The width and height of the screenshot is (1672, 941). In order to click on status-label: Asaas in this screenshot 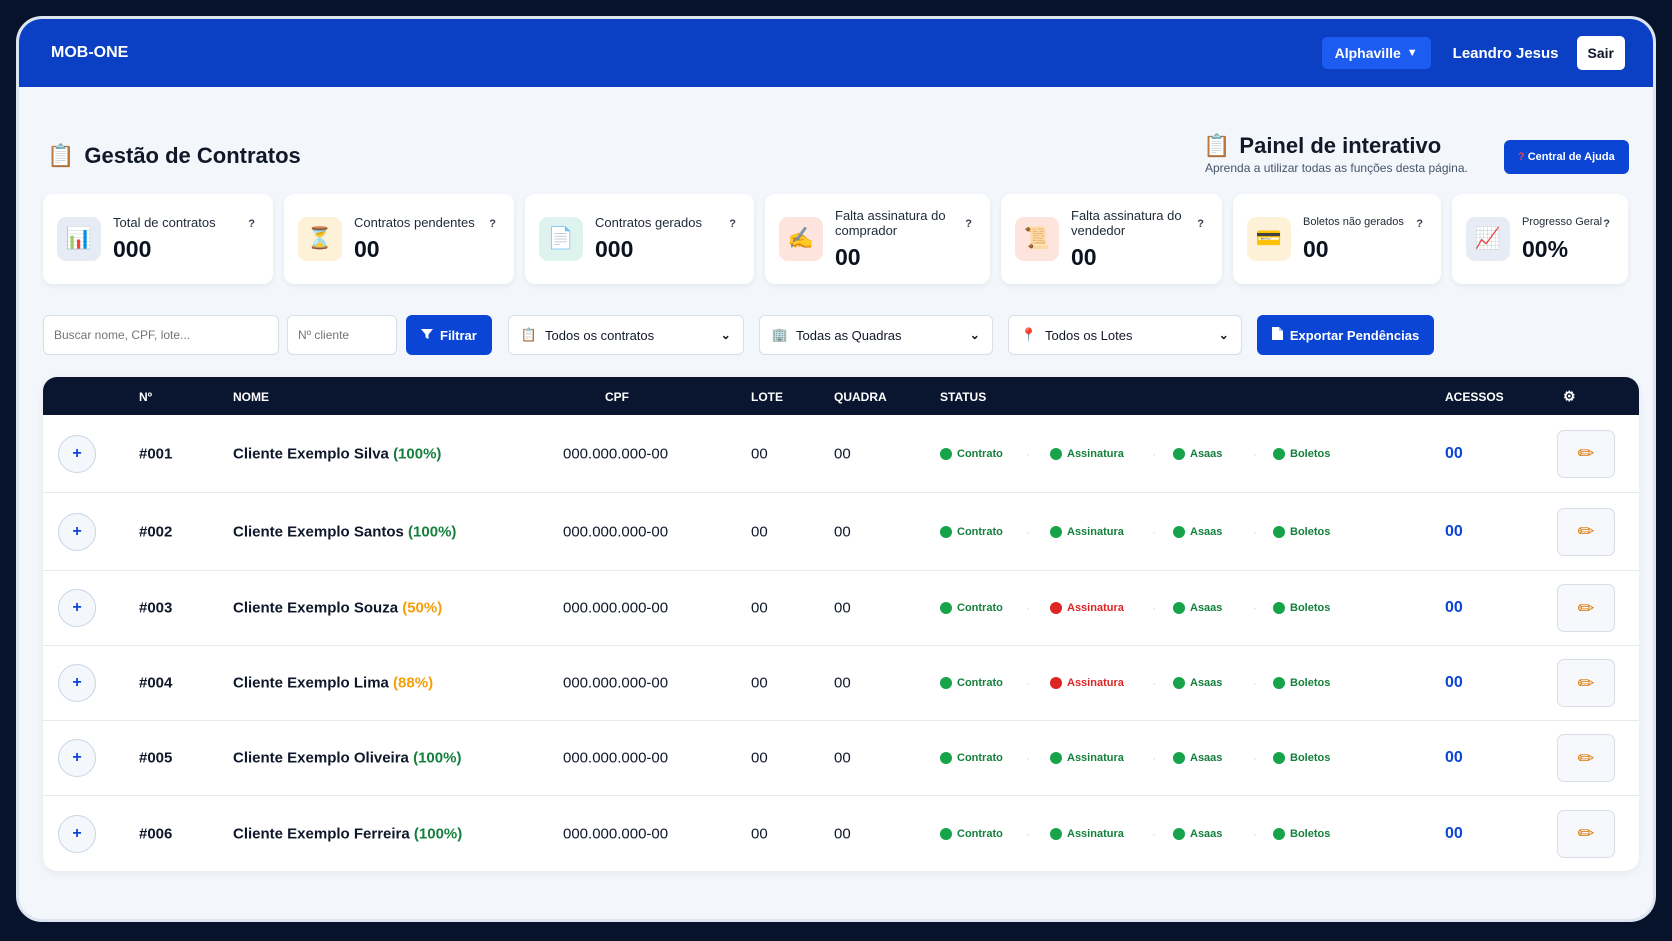, I will do `click(1206, 608)`.